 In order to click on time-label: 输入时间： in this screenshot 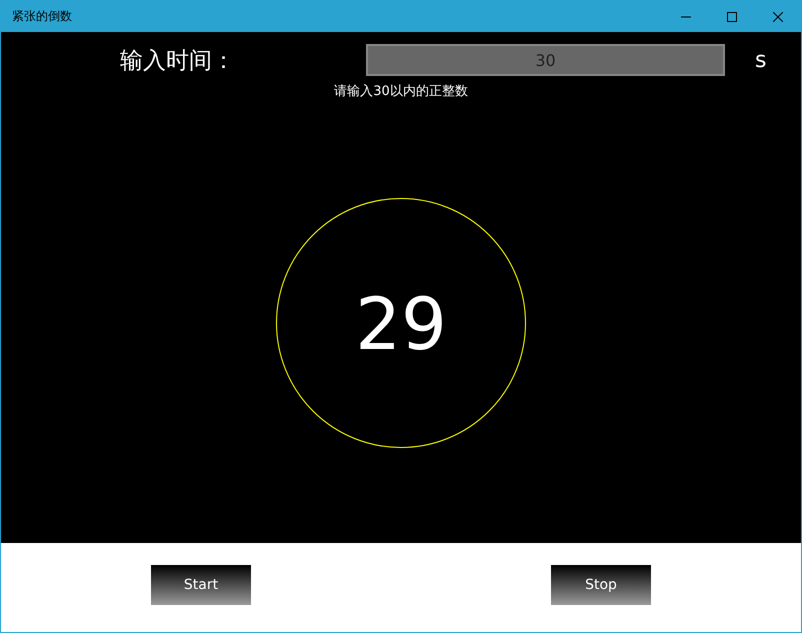, I will do `click(178, 61)`.